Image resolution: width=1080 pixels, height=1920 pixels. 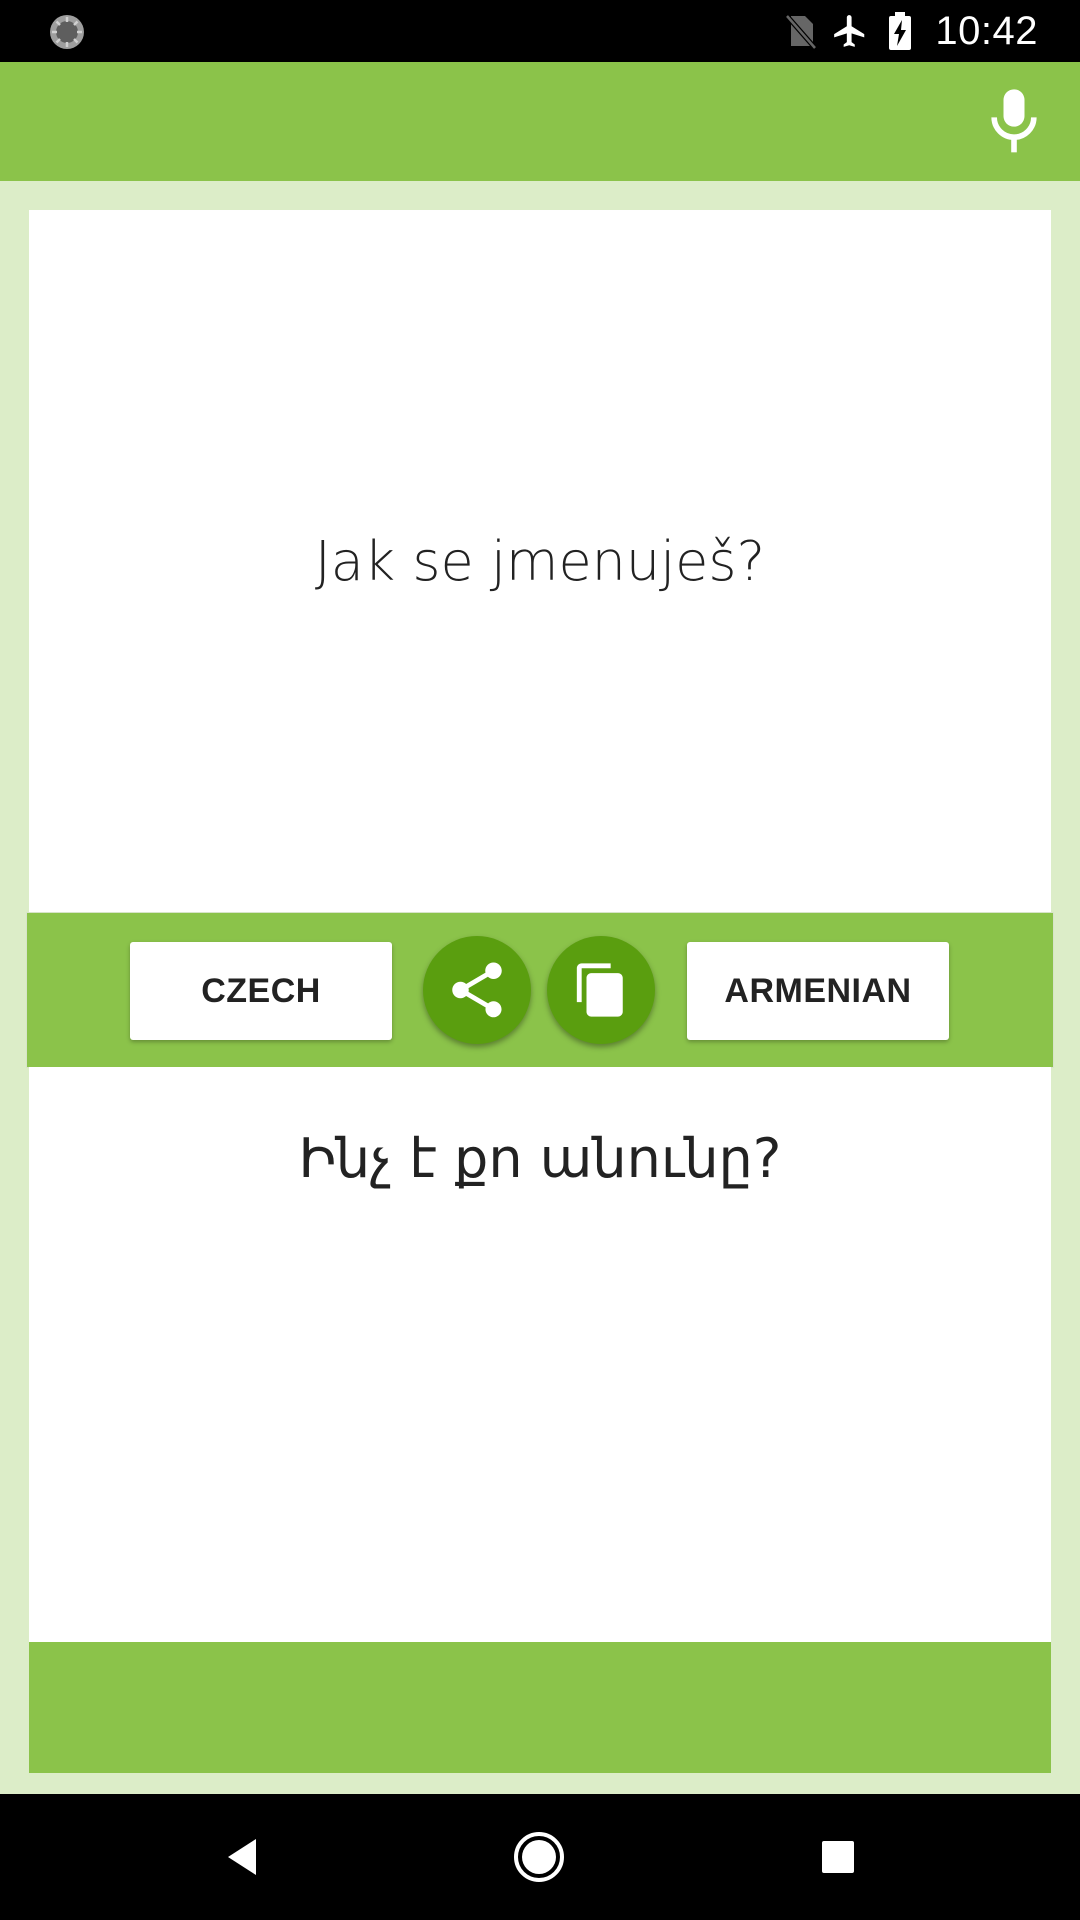 I want to click on language-control-bar: CZECH ARMENIAN, so click(x=540, y=990).